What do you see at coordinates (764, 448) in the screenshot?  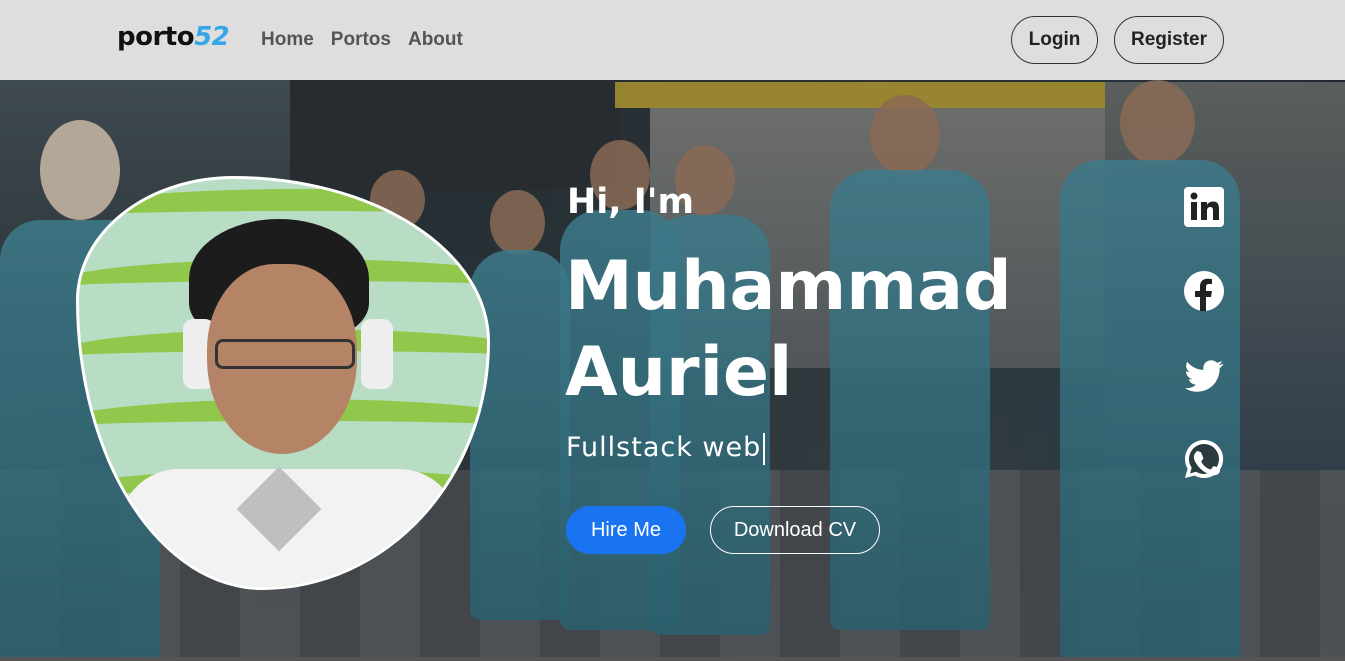 I see `typing-cursor` at bounding box center [764, 448].